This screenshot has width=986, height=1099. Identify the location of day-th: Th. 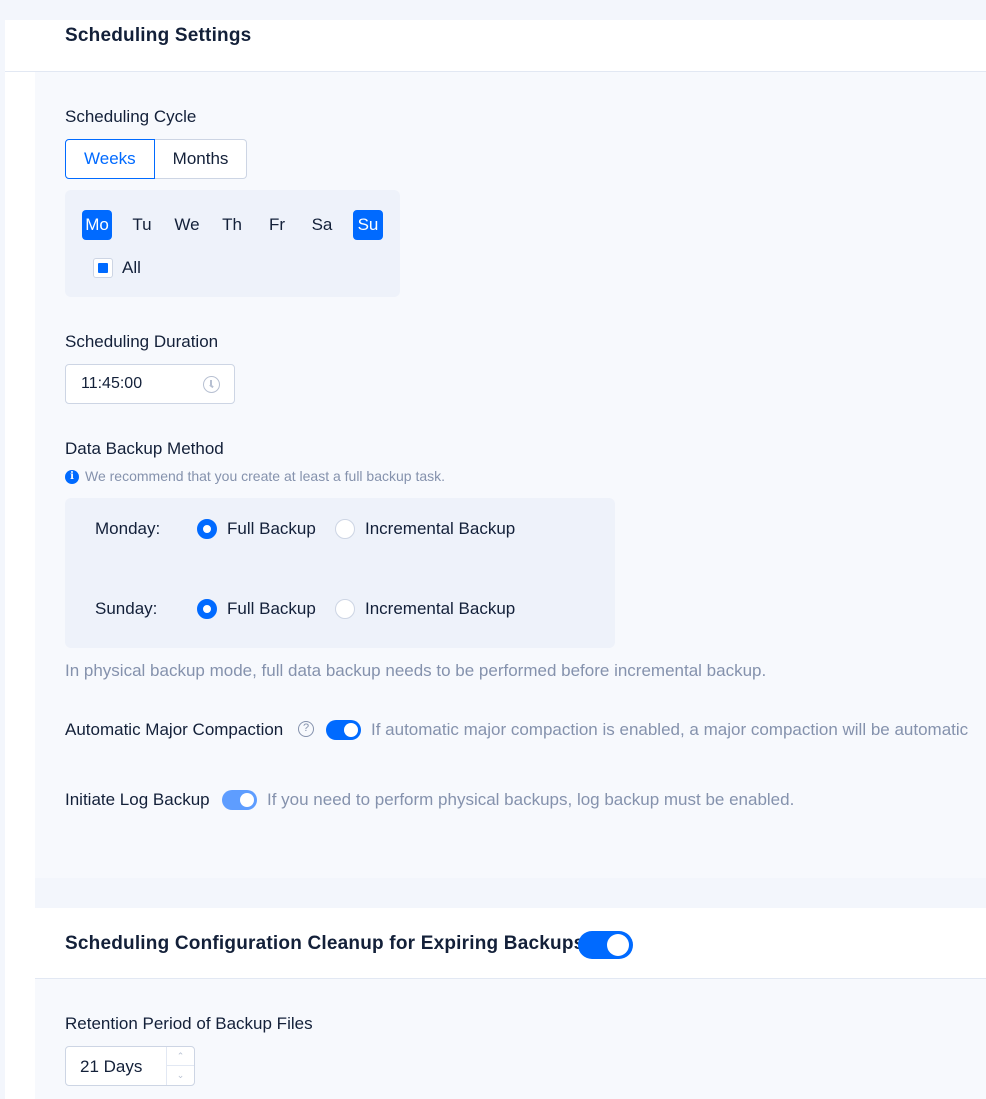
(232, 225).